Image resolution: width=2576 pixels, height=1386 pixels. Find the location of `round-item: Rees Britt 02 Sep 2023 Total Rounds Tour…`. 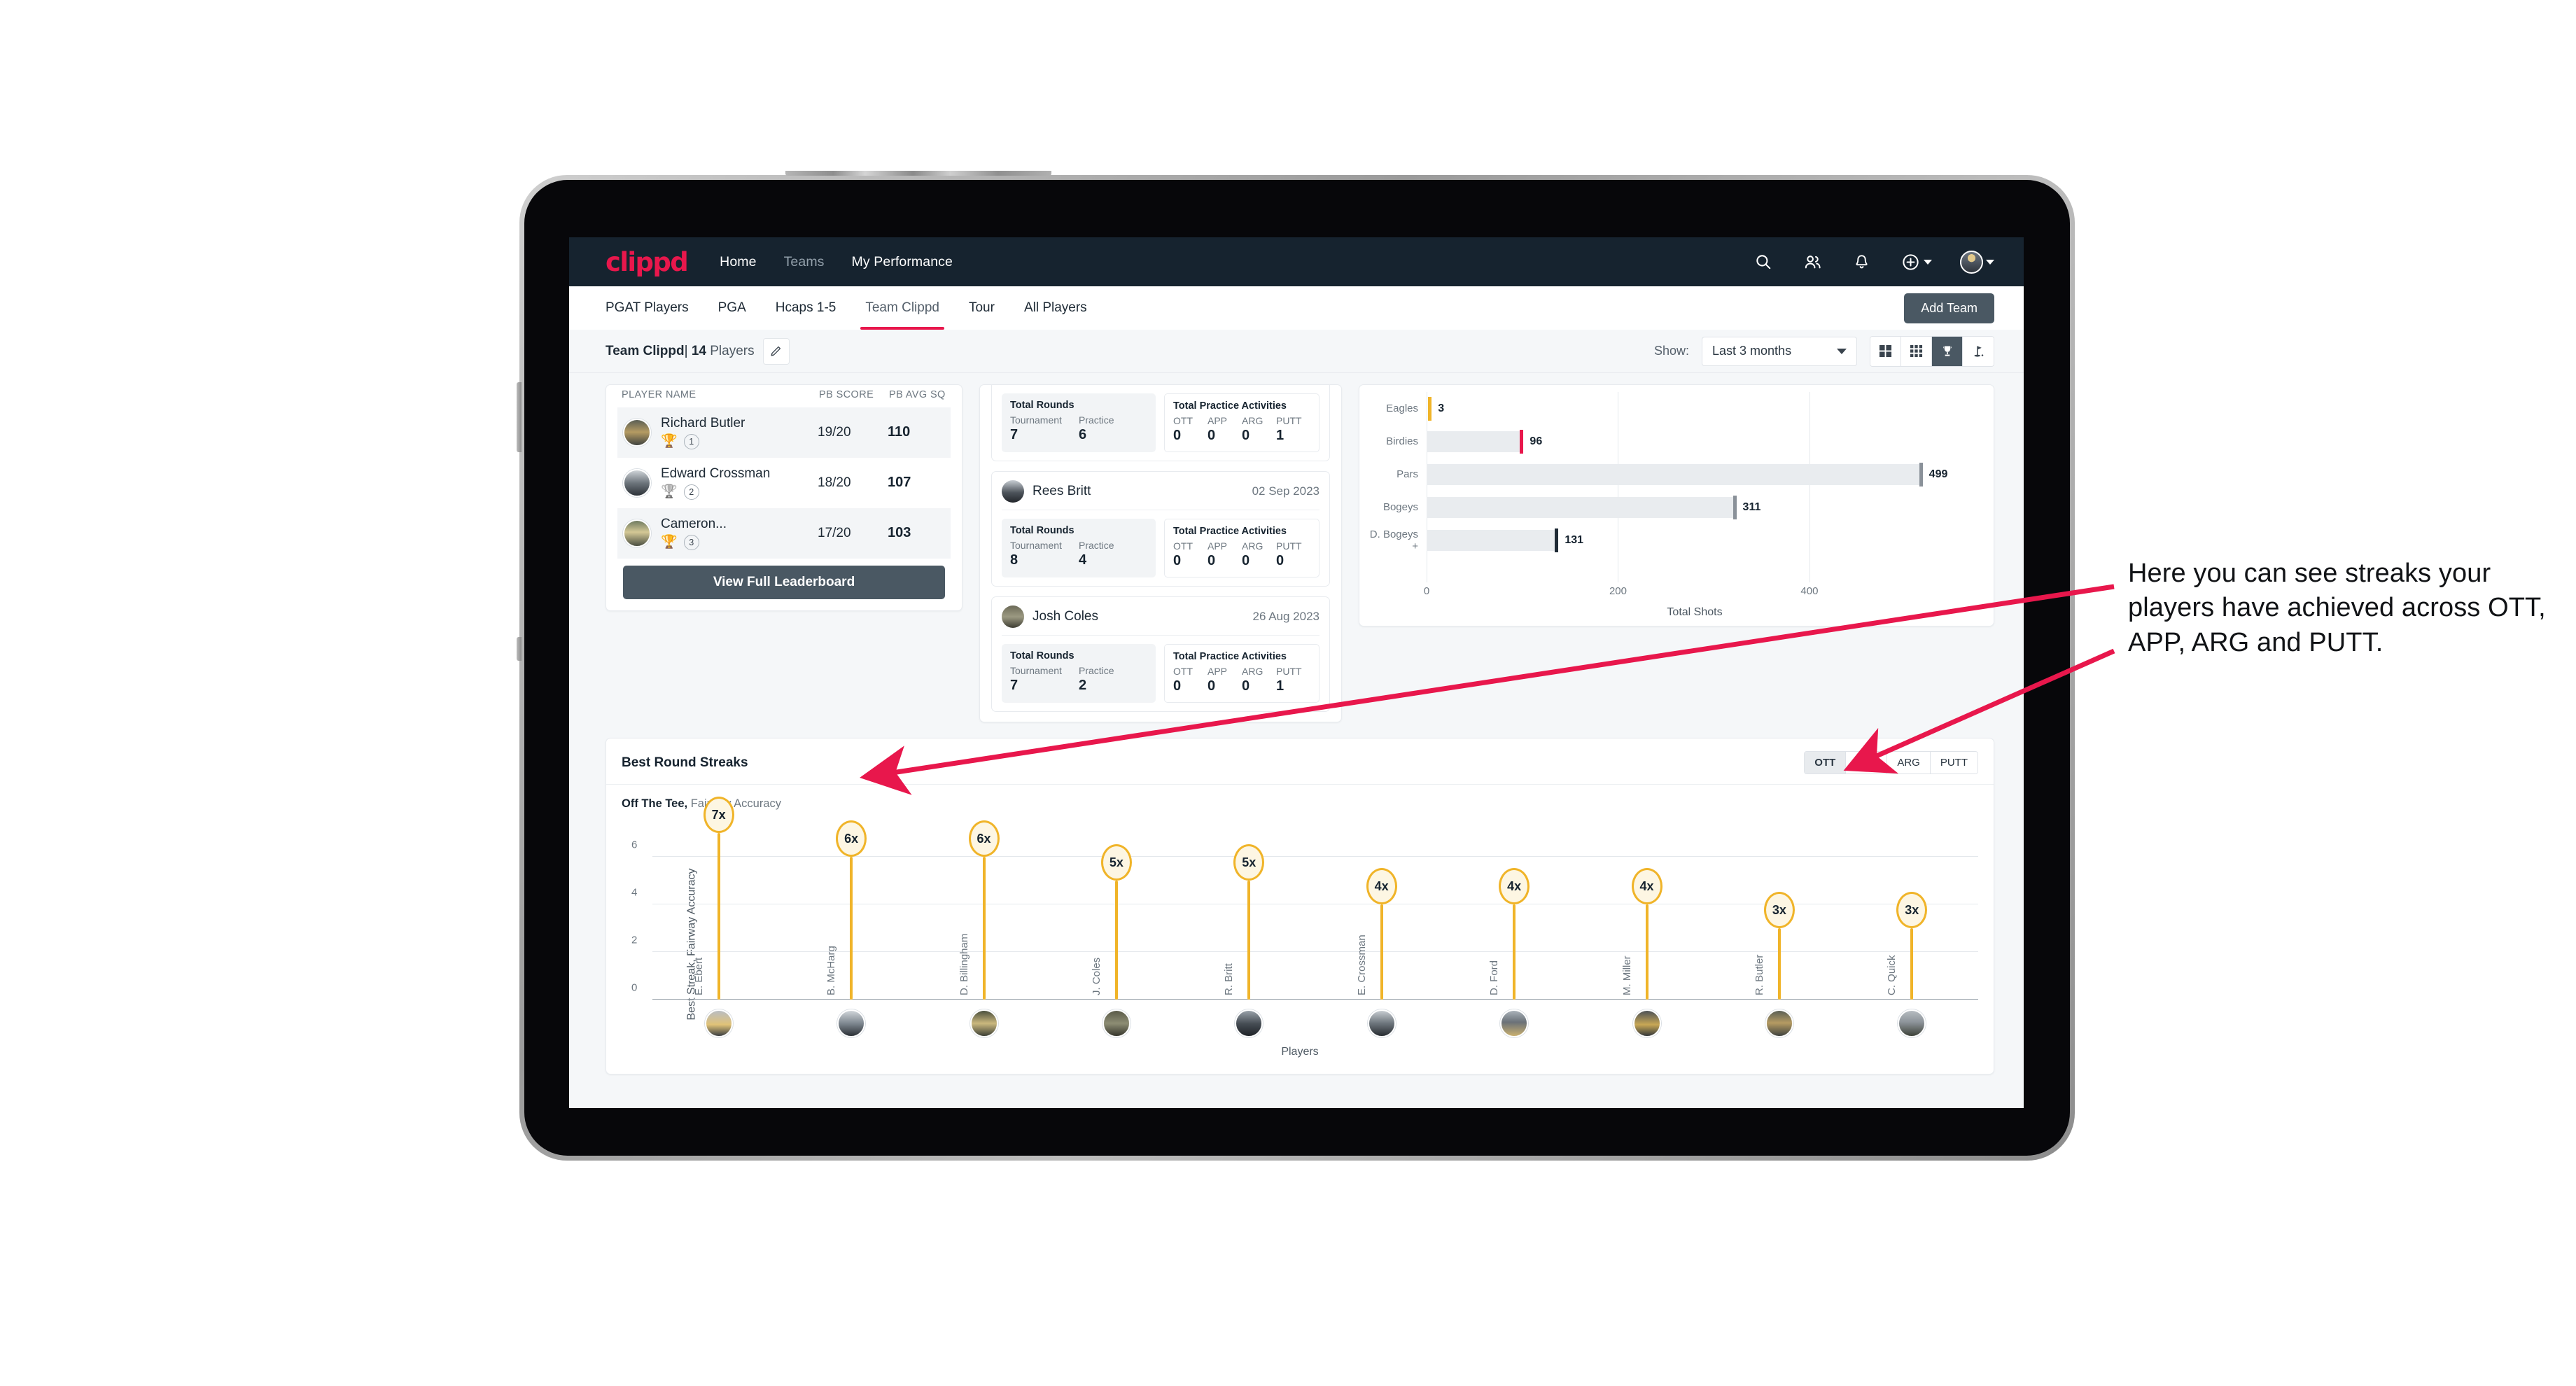

round-item: Rees Britt 02 Sep 2023 Total Rounds Tour… is located at coordinates (1160, 529).